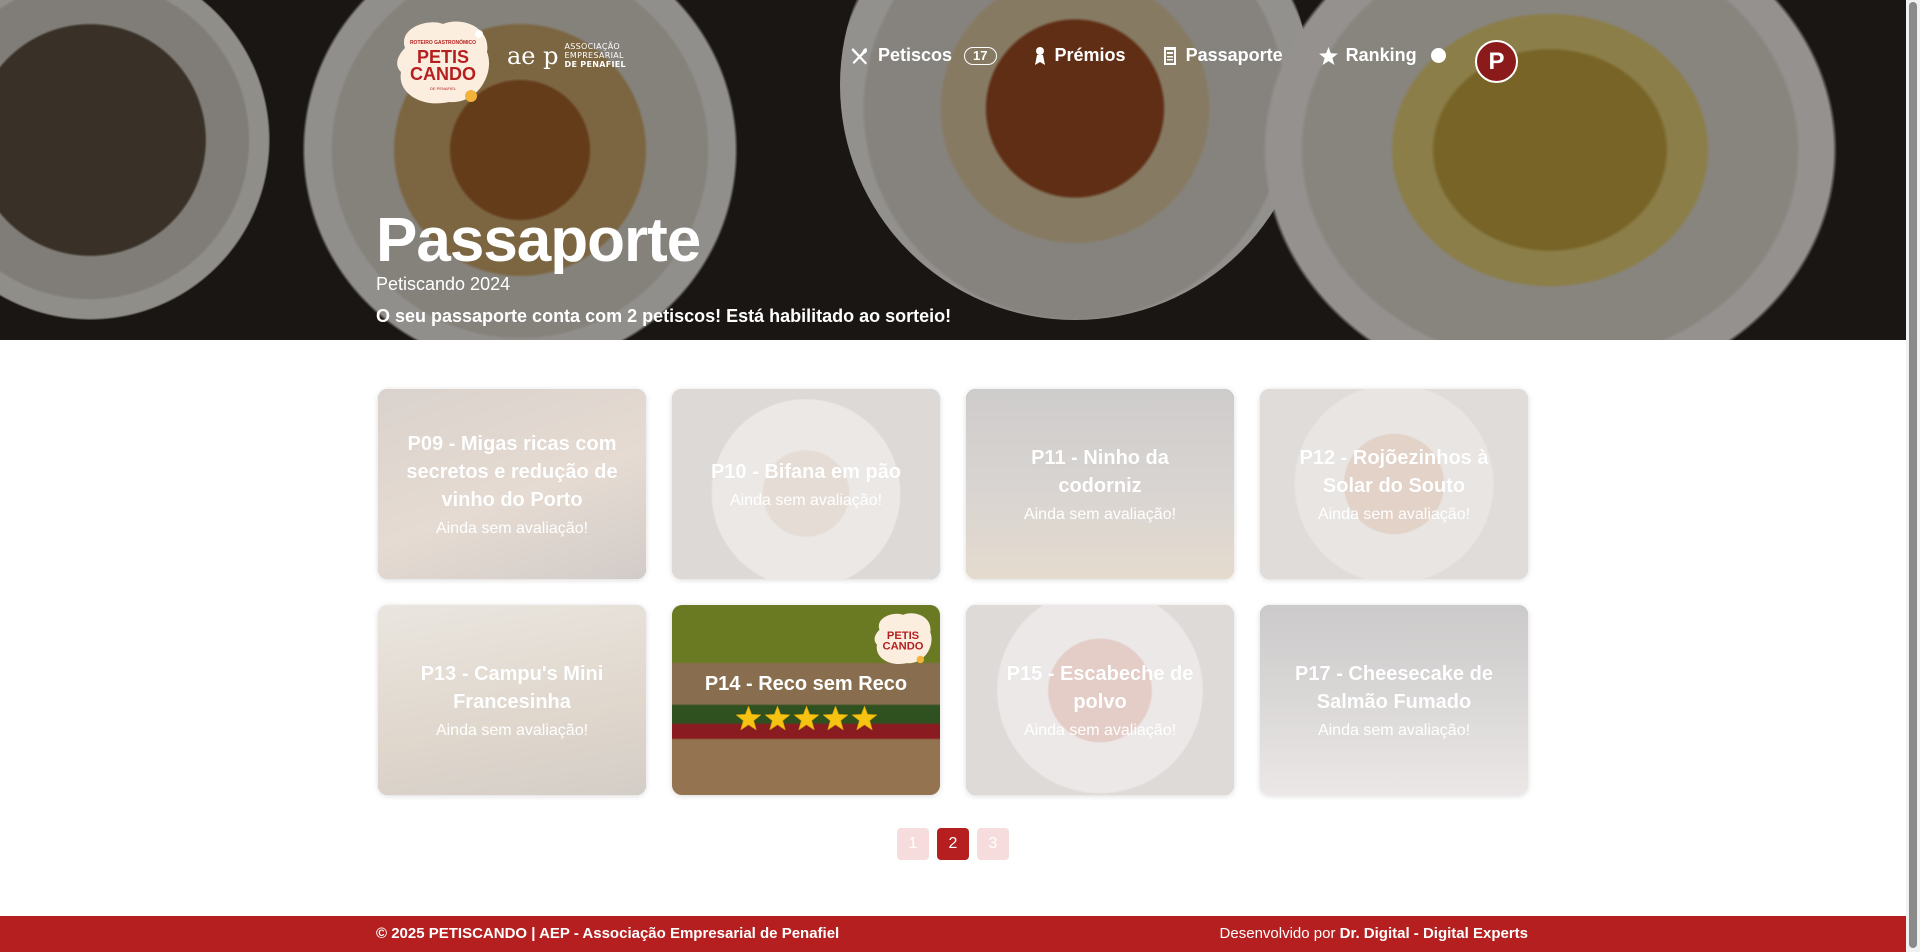  What do you see at coordinates (443, 42) in the screenshot?
I see `svg-text: ROTEIRO GASTRONÓMICO` at bounding box center [443, 42].